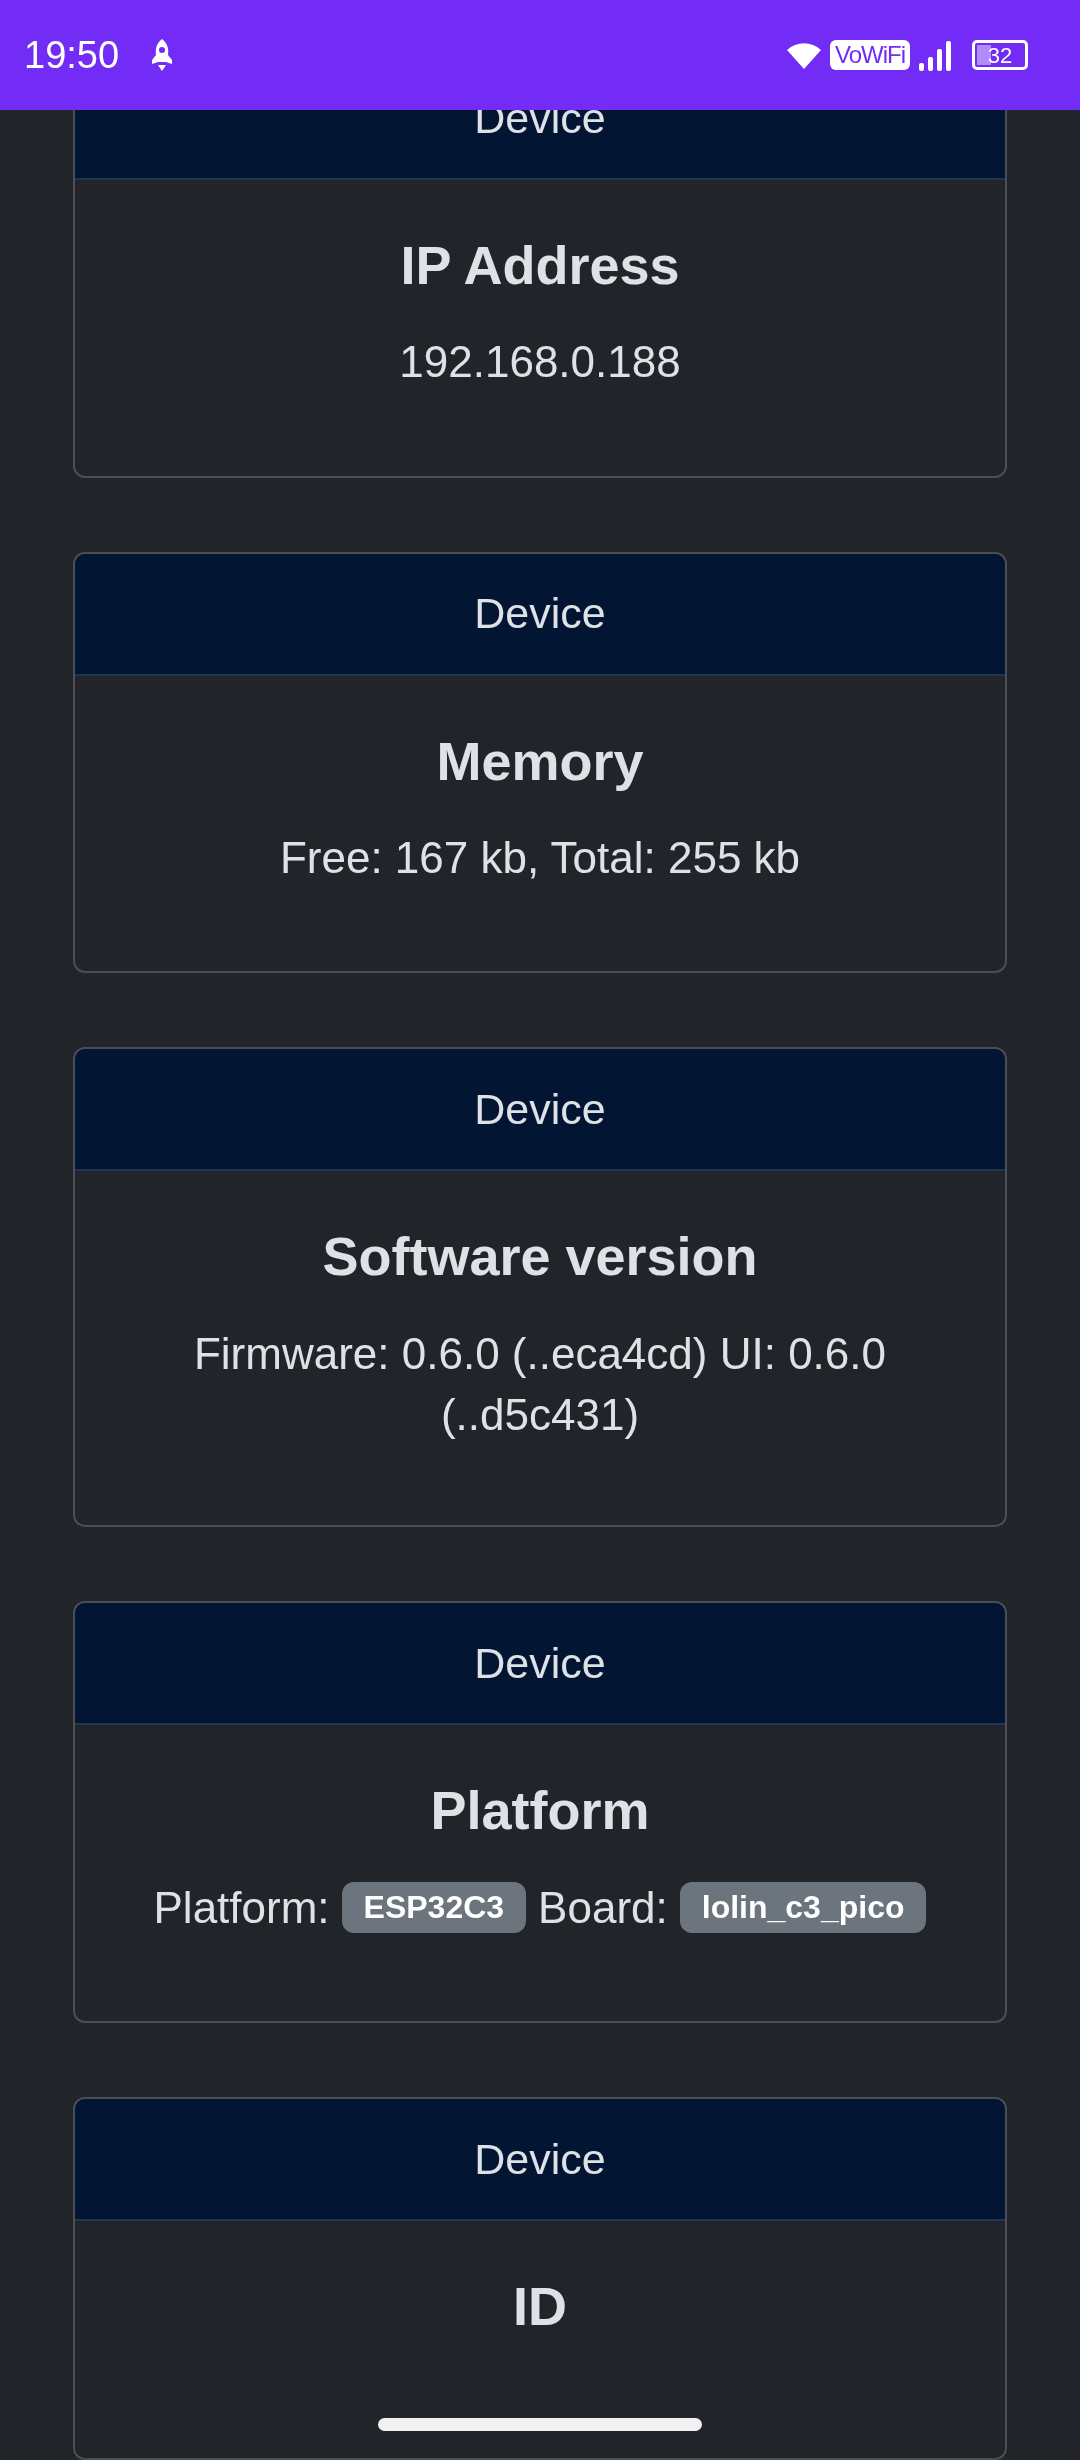  Describe the element at coordinates (540, 2424) in the screenshot. I see `home-indicator` at that location.